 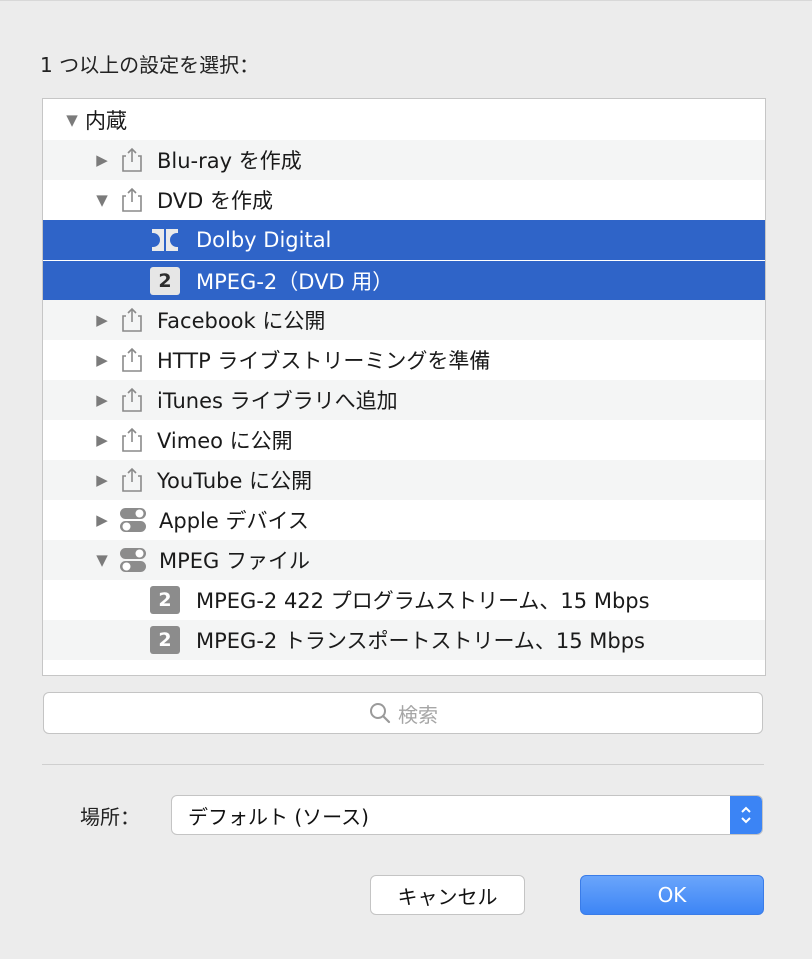 I want to click on tree-row: ▼ 内蔵, so click(x=404, y=120).